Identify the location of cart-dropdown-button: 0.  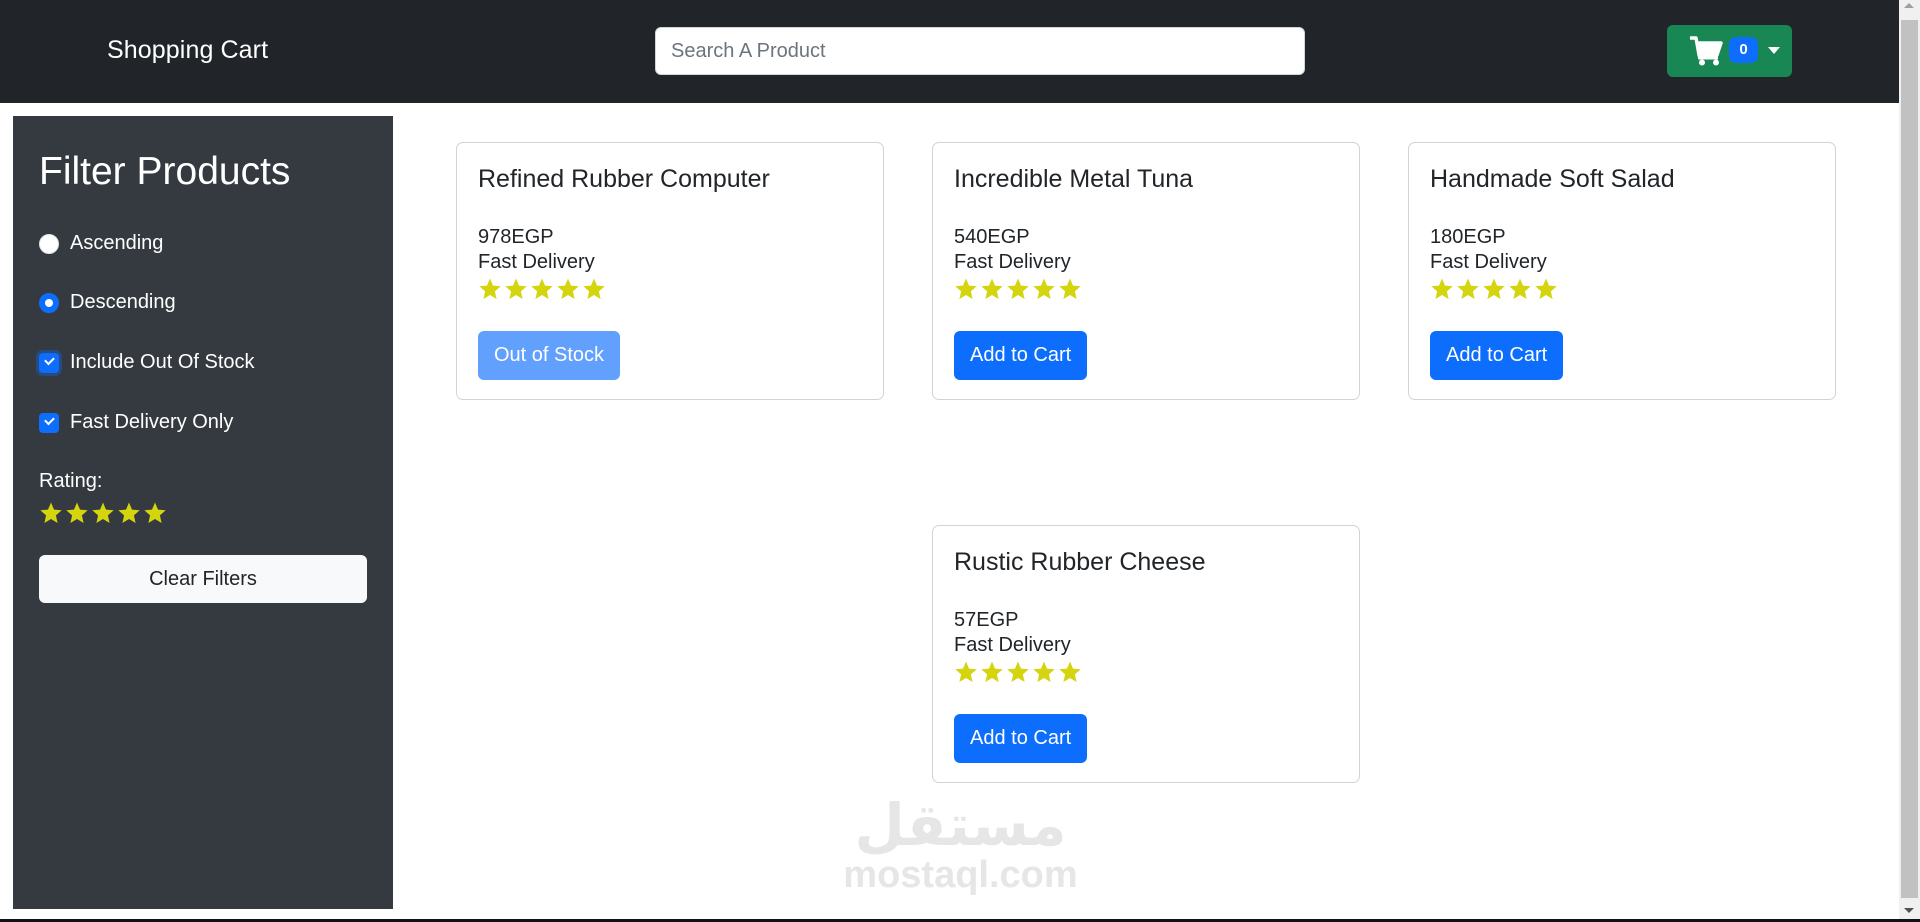
(1729, 51).